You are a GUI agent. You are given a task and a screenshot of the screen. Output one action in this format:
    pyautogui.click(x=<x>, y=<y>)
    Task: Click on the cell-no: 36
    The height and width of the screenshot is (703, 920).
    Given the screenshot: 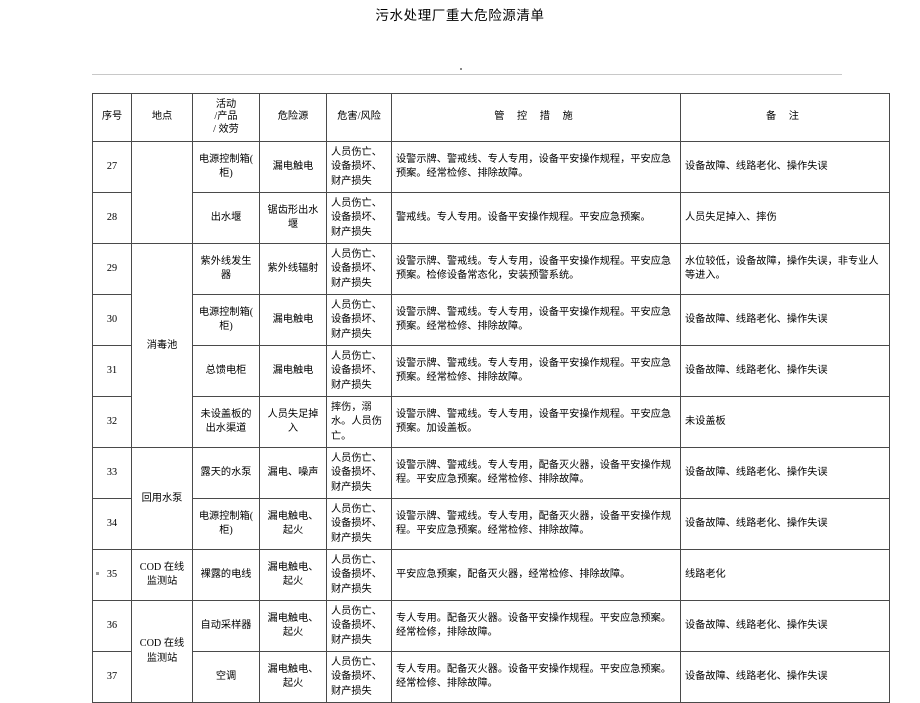 What is the action you would take?
    pyautogui.click(x=112, y=626)
    